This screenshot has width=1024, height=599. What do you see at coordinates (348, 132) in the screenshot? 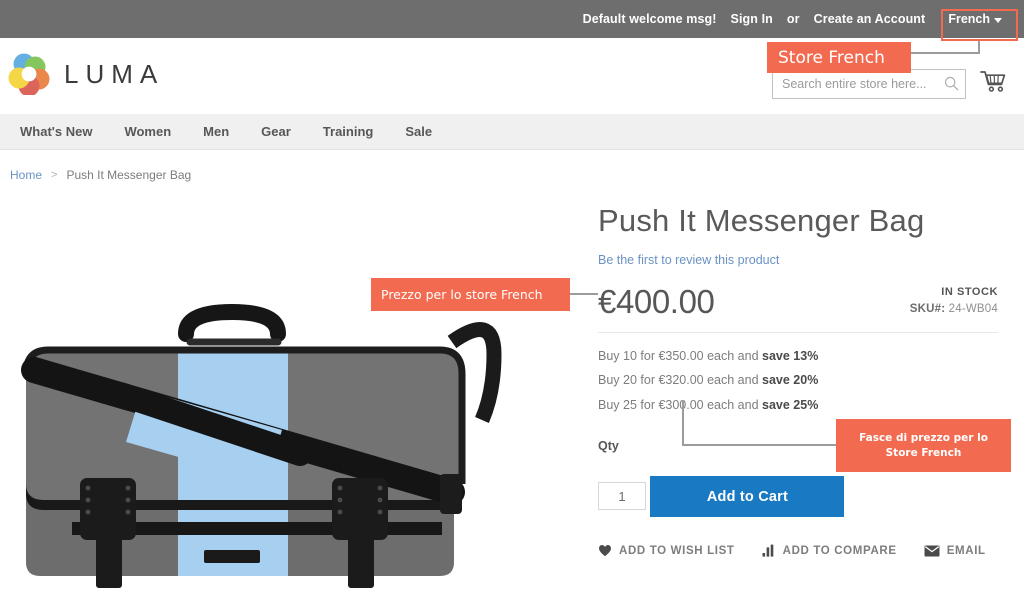
I see `nav-item-training: Training` at bounding box center [348, 132].